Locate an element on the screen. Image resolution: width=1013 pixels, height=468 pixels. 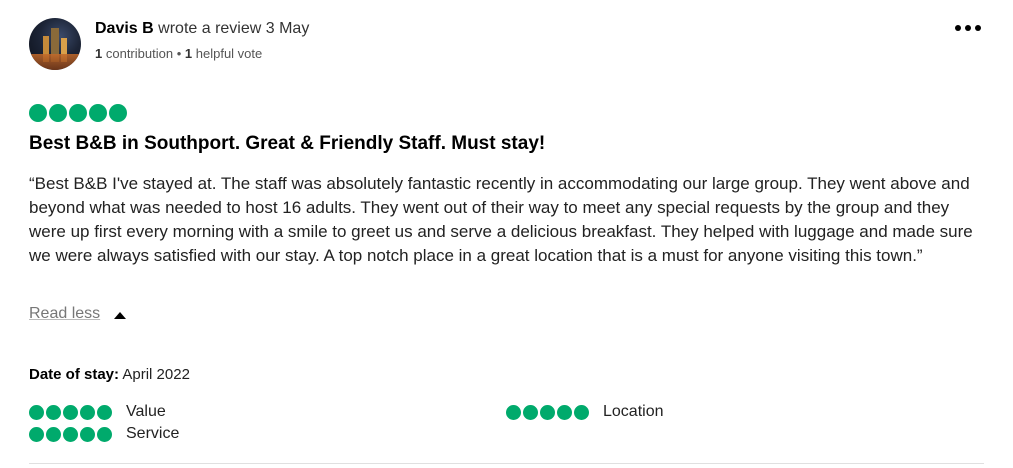
location-rating-label: Location is located at coordinates (633, 411).